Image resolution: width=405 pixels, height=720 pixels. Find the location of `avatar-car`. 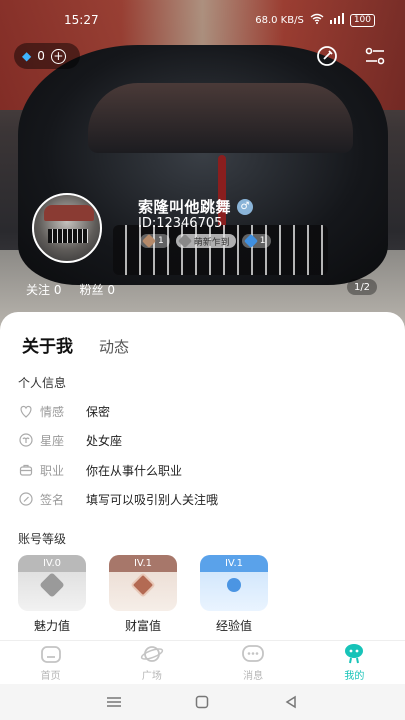

avatar-car is located at coordinates (68, 236).